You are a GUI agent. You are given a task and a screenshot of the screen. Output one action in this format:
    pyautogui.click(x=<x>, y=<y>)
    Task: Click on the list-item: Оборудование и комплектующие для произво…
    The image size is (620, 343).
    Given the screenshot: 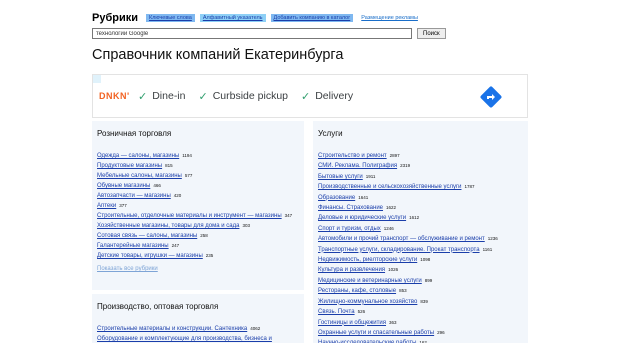 What is the action you would take?
    pyautogui.click(x=198, y=338)
    